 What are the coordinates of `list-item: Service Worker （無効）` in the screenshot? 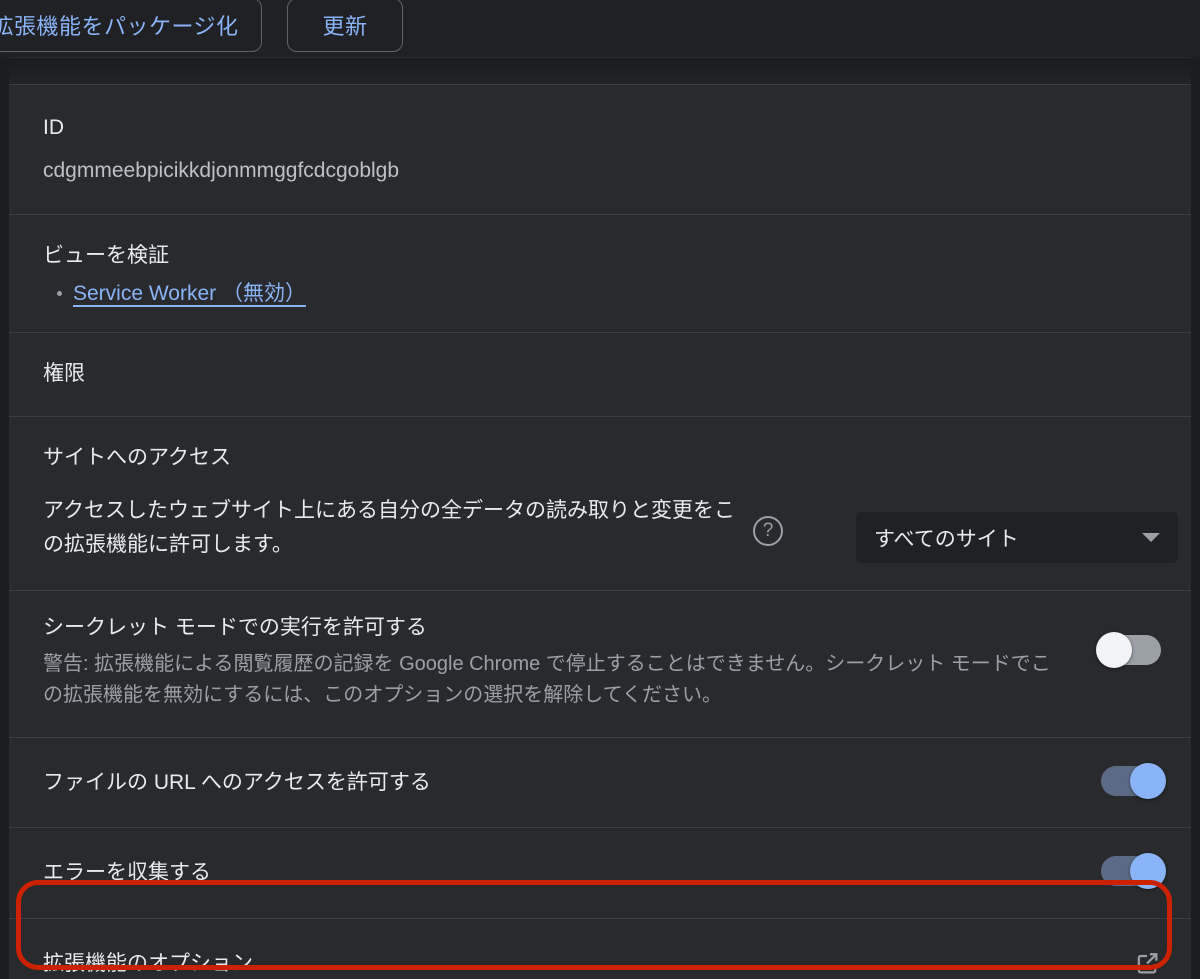 It's located at (607, 294).